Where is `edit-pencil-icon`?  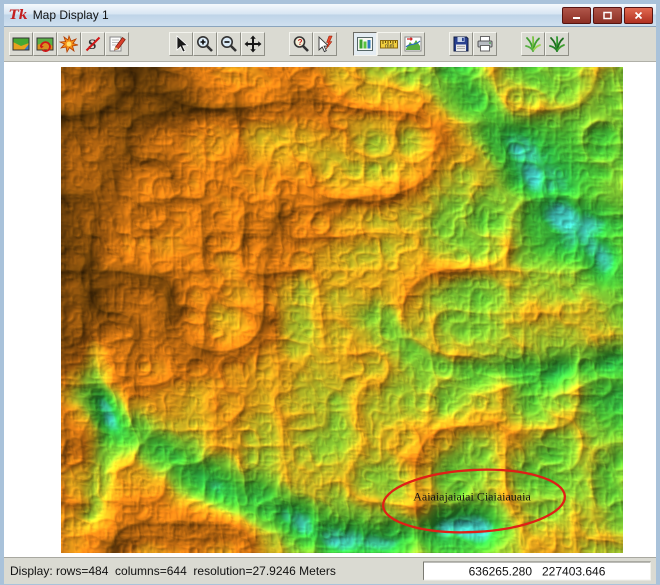
edit-pencil-icon is located at coordinates (117, 44).